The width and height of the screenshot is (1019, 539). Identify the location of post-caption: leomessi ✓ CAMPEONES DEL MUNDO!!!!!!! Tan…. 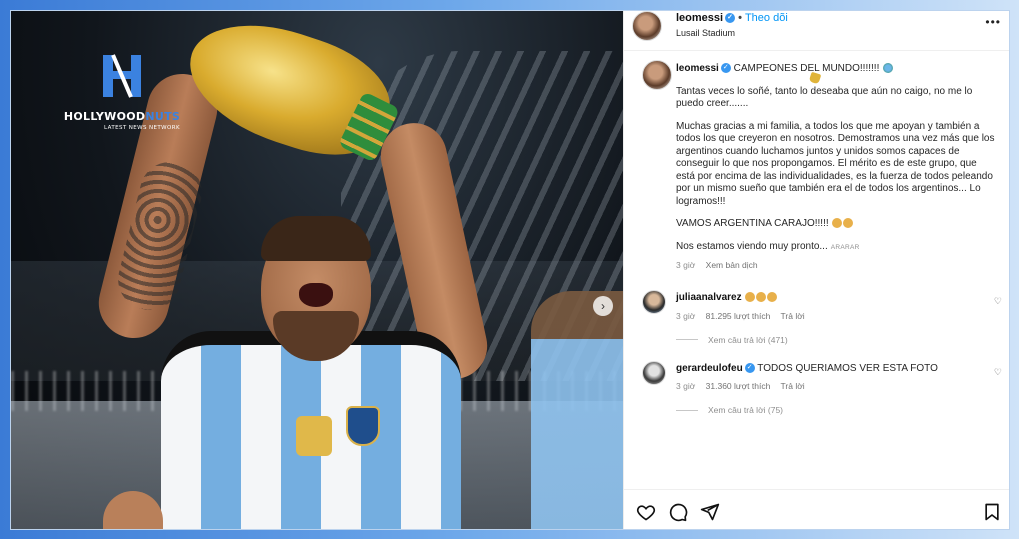
(816, 160).